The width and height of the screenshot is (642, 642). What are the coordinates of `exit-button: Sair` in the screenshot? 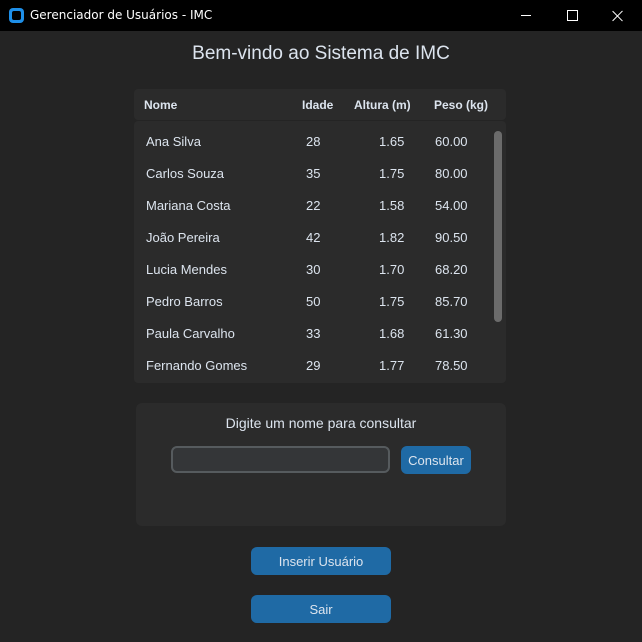 It's located at (321, 609).